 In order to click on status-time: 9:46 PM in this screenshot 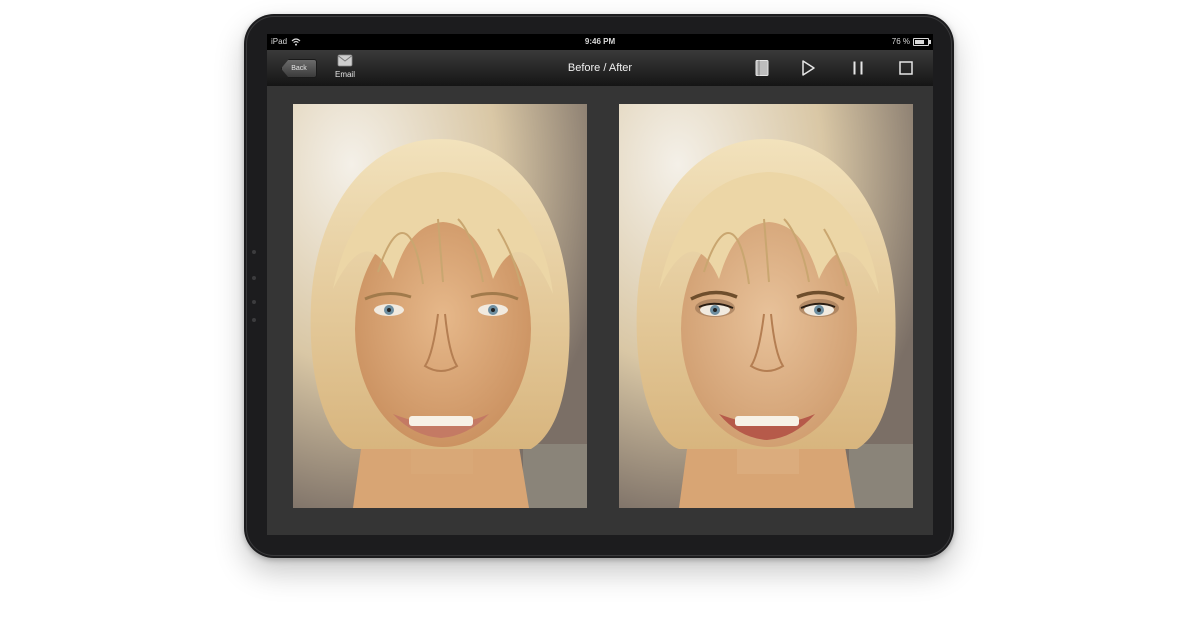, I will do `click(600, 41)`.